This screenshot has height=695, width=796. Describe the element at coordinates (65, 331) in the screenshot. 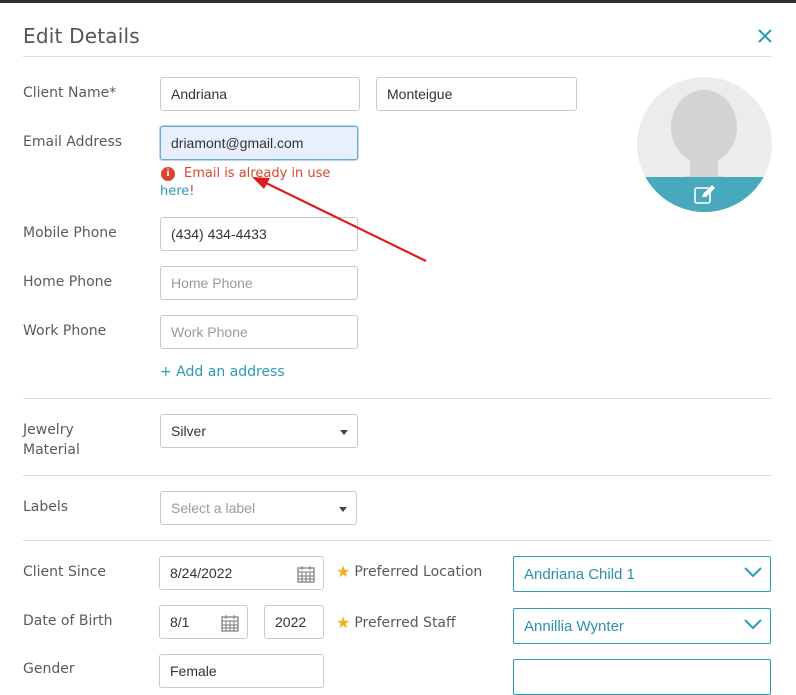

I see `work-phone-label: Work Phone` at that location.